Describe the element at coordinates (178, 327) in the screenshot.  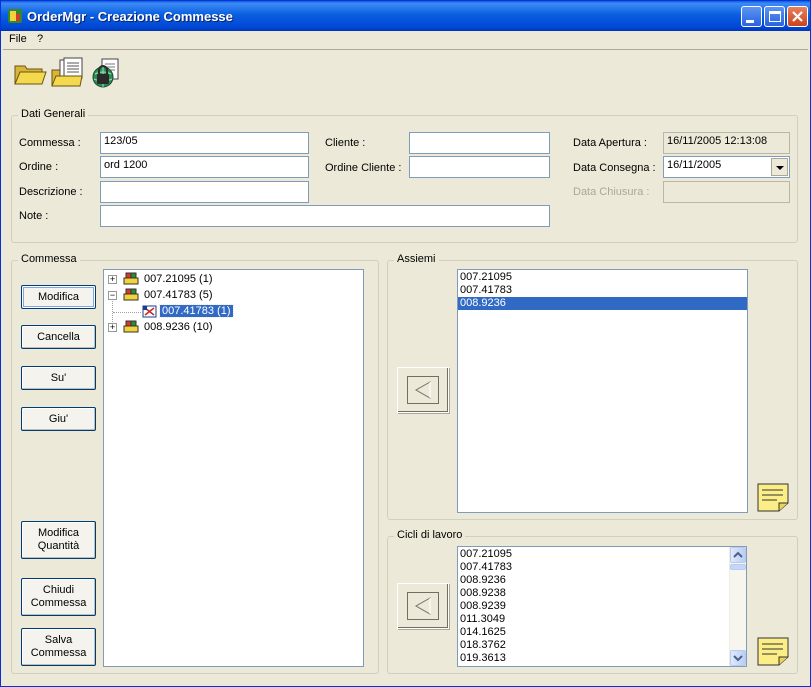
I see `tree-node-label: 008.9236 (10)` at that location.